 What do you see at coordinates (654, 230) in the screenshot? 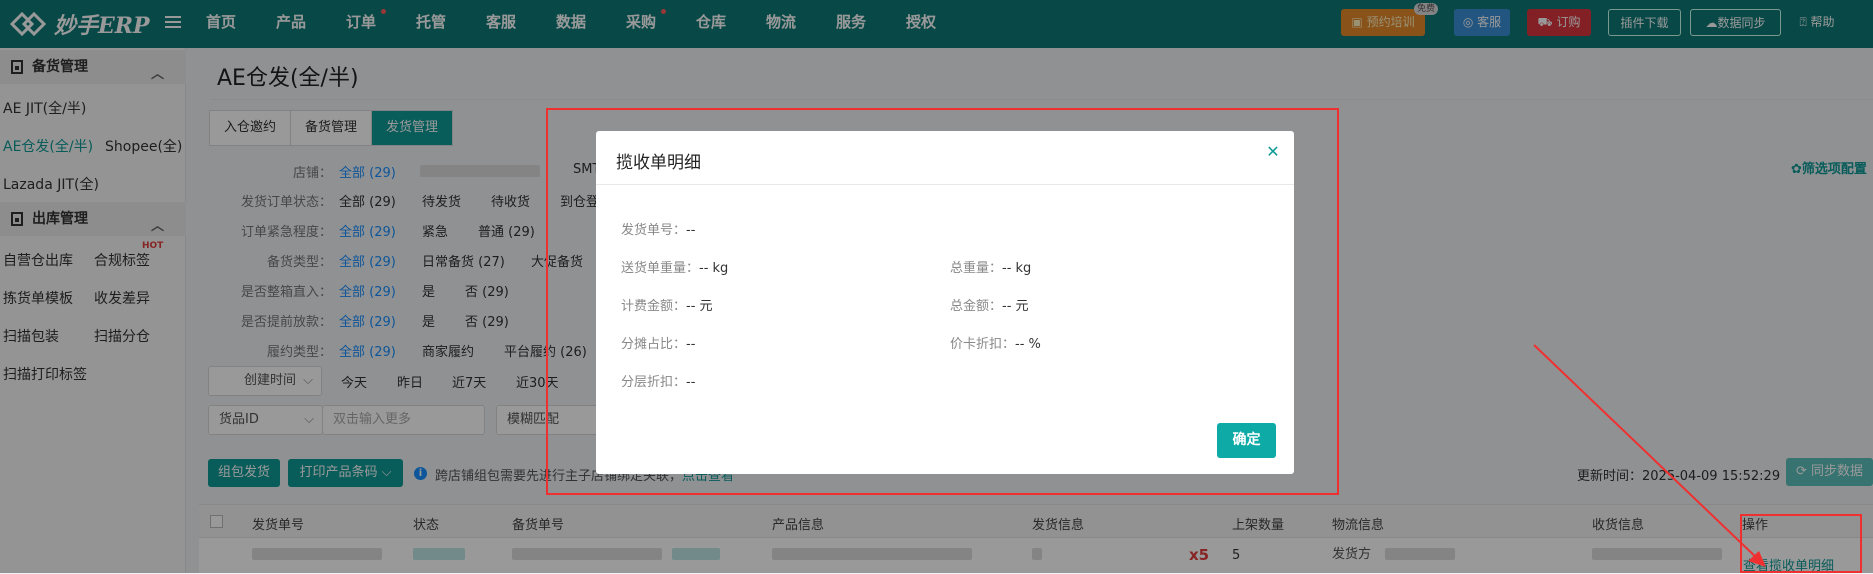
I see `field-key: 发货单号：` at bounding box center [654, 230].